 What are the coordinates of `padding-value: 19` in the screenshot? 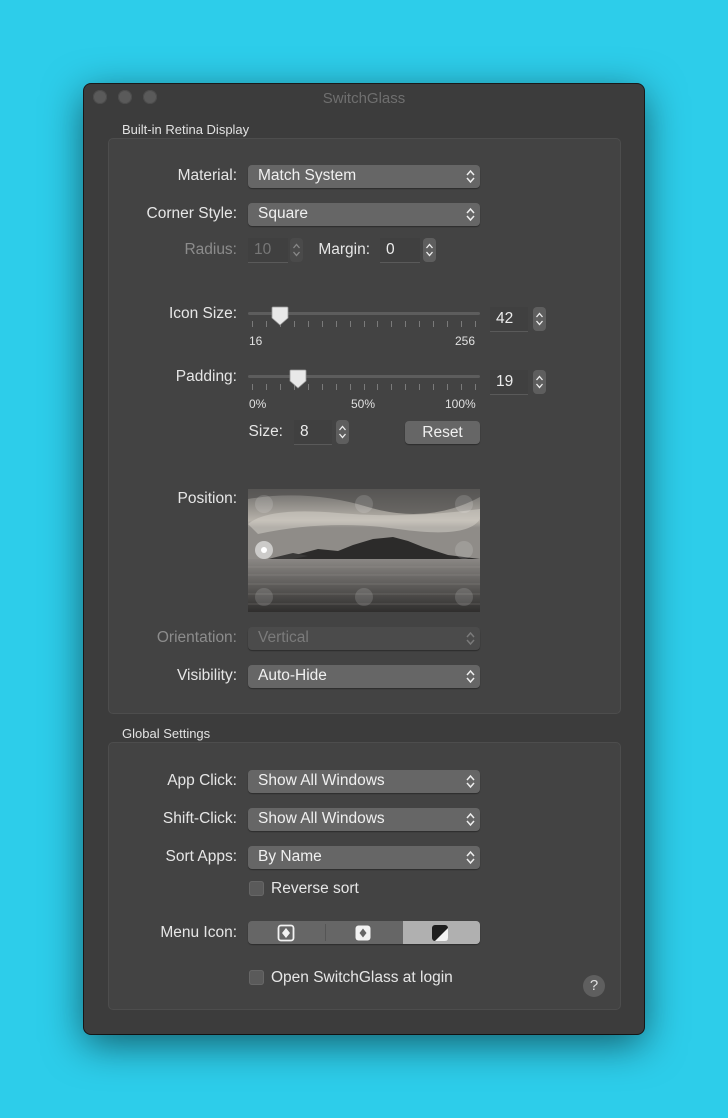 It's located at (505, 381).